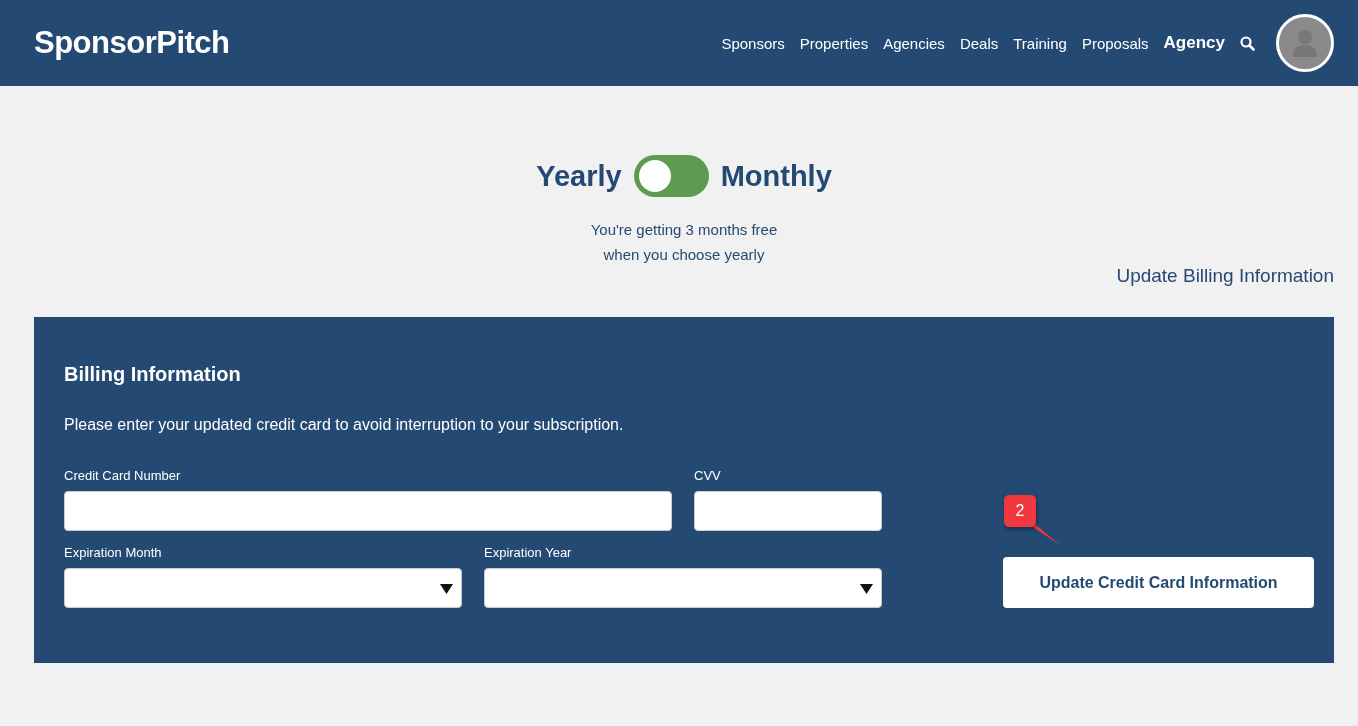 The height and width of the screenshot is (726, 1358). I want to click on user-avatar, so click(1305, 43).